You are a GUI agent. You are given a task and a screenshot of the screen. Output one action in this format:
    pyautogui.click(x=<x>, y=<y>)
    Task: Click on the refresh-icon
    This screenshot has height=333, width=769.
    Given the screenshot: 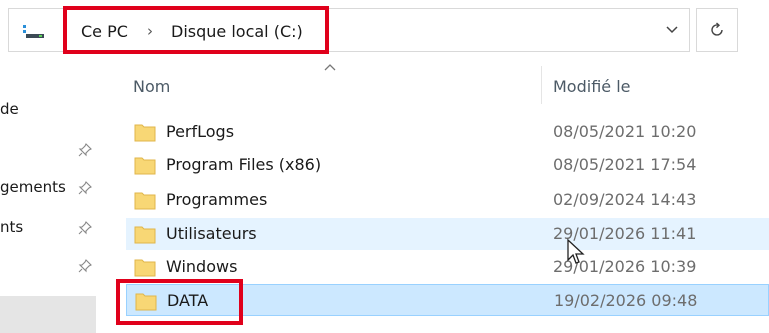 What is the action you would take?
    pyautogui.click(x=717, y=29)
    